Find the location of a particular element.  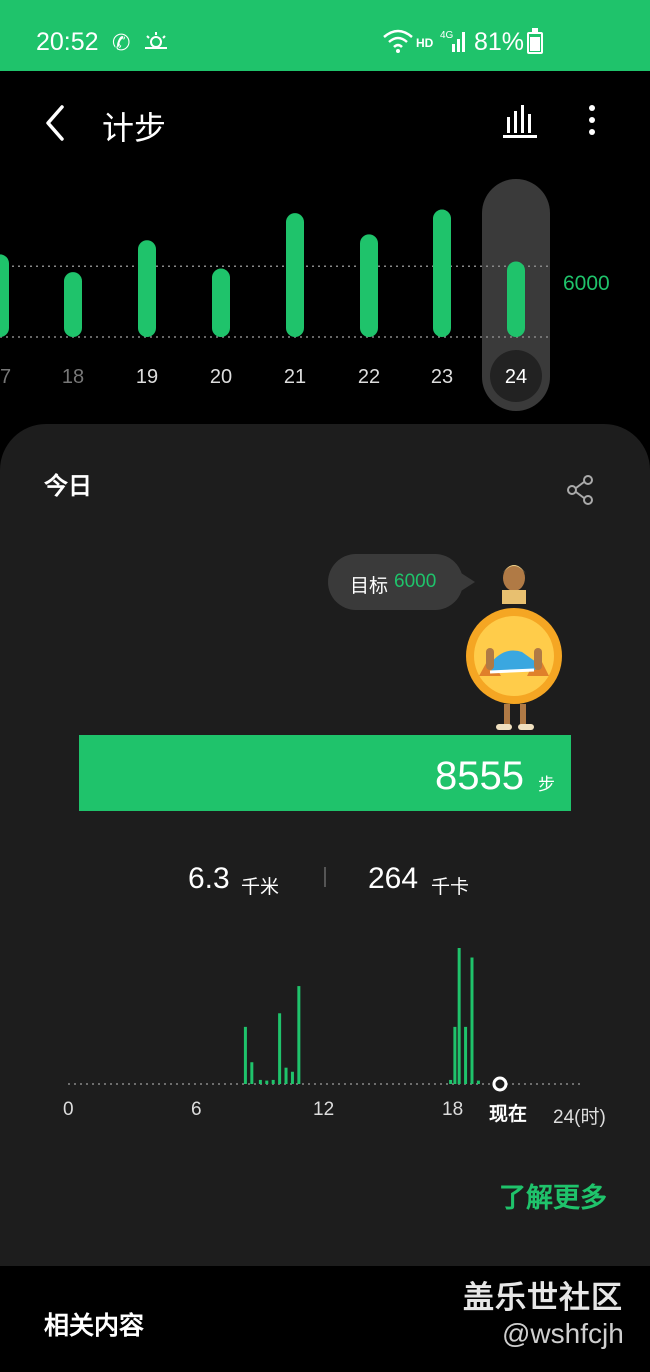

hour-label-0: 0 is located at coordinates (68, 1109).